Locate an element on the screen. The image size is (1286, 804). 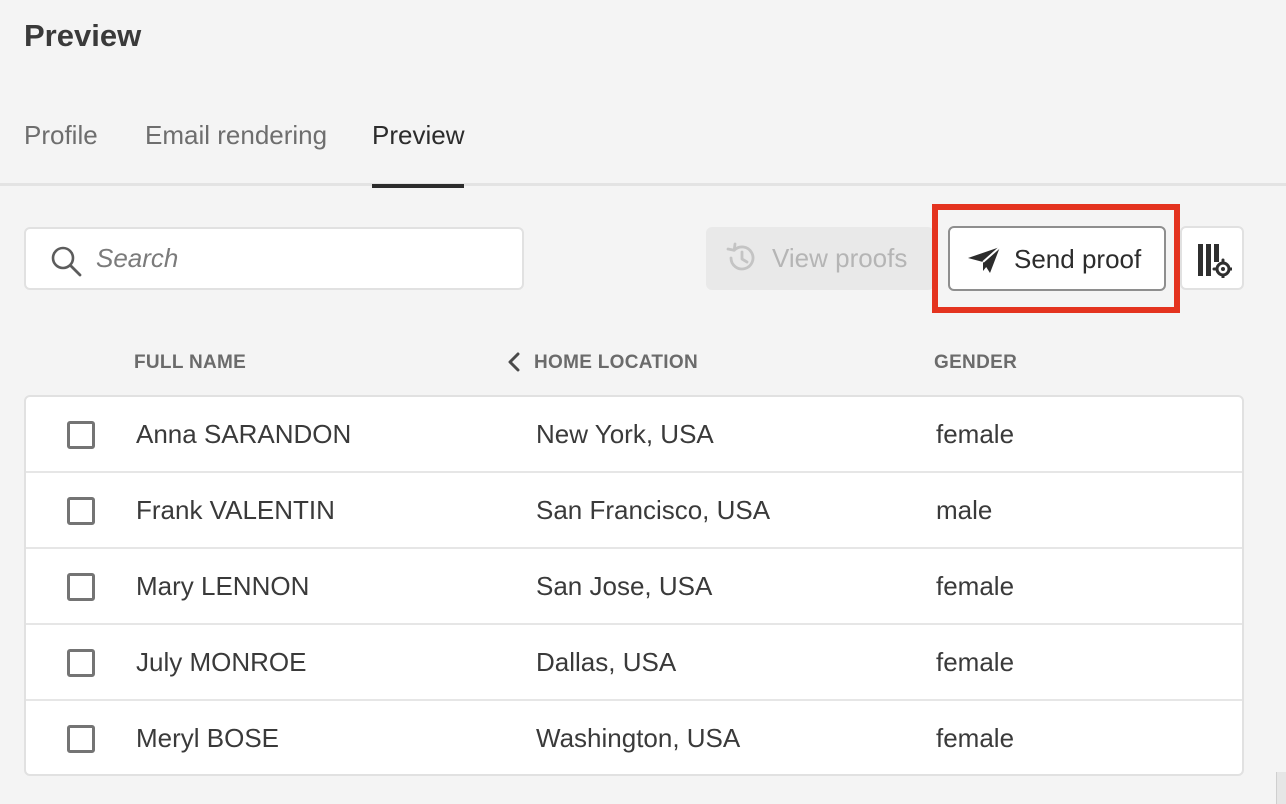
cell-home-location: San Jose, USA is located at coordinates (624, 586).